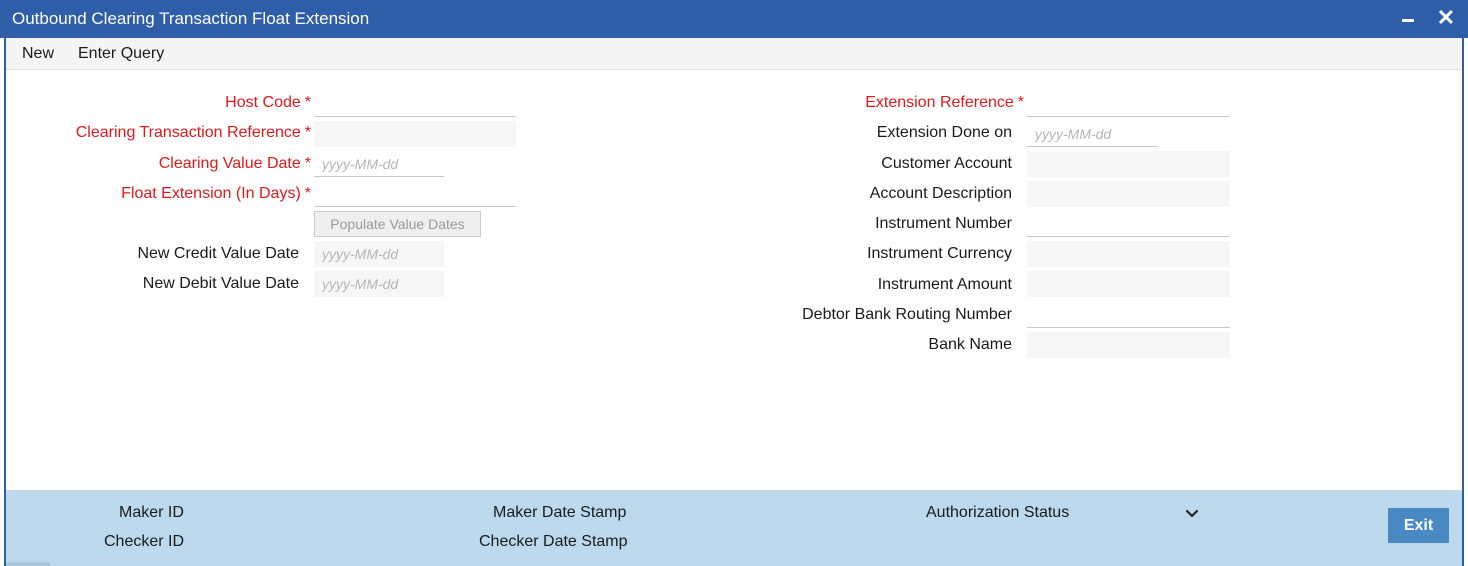 This screenshot has width=1468, height=566. I want to click on instrument-number-field, so click(1128, 224).